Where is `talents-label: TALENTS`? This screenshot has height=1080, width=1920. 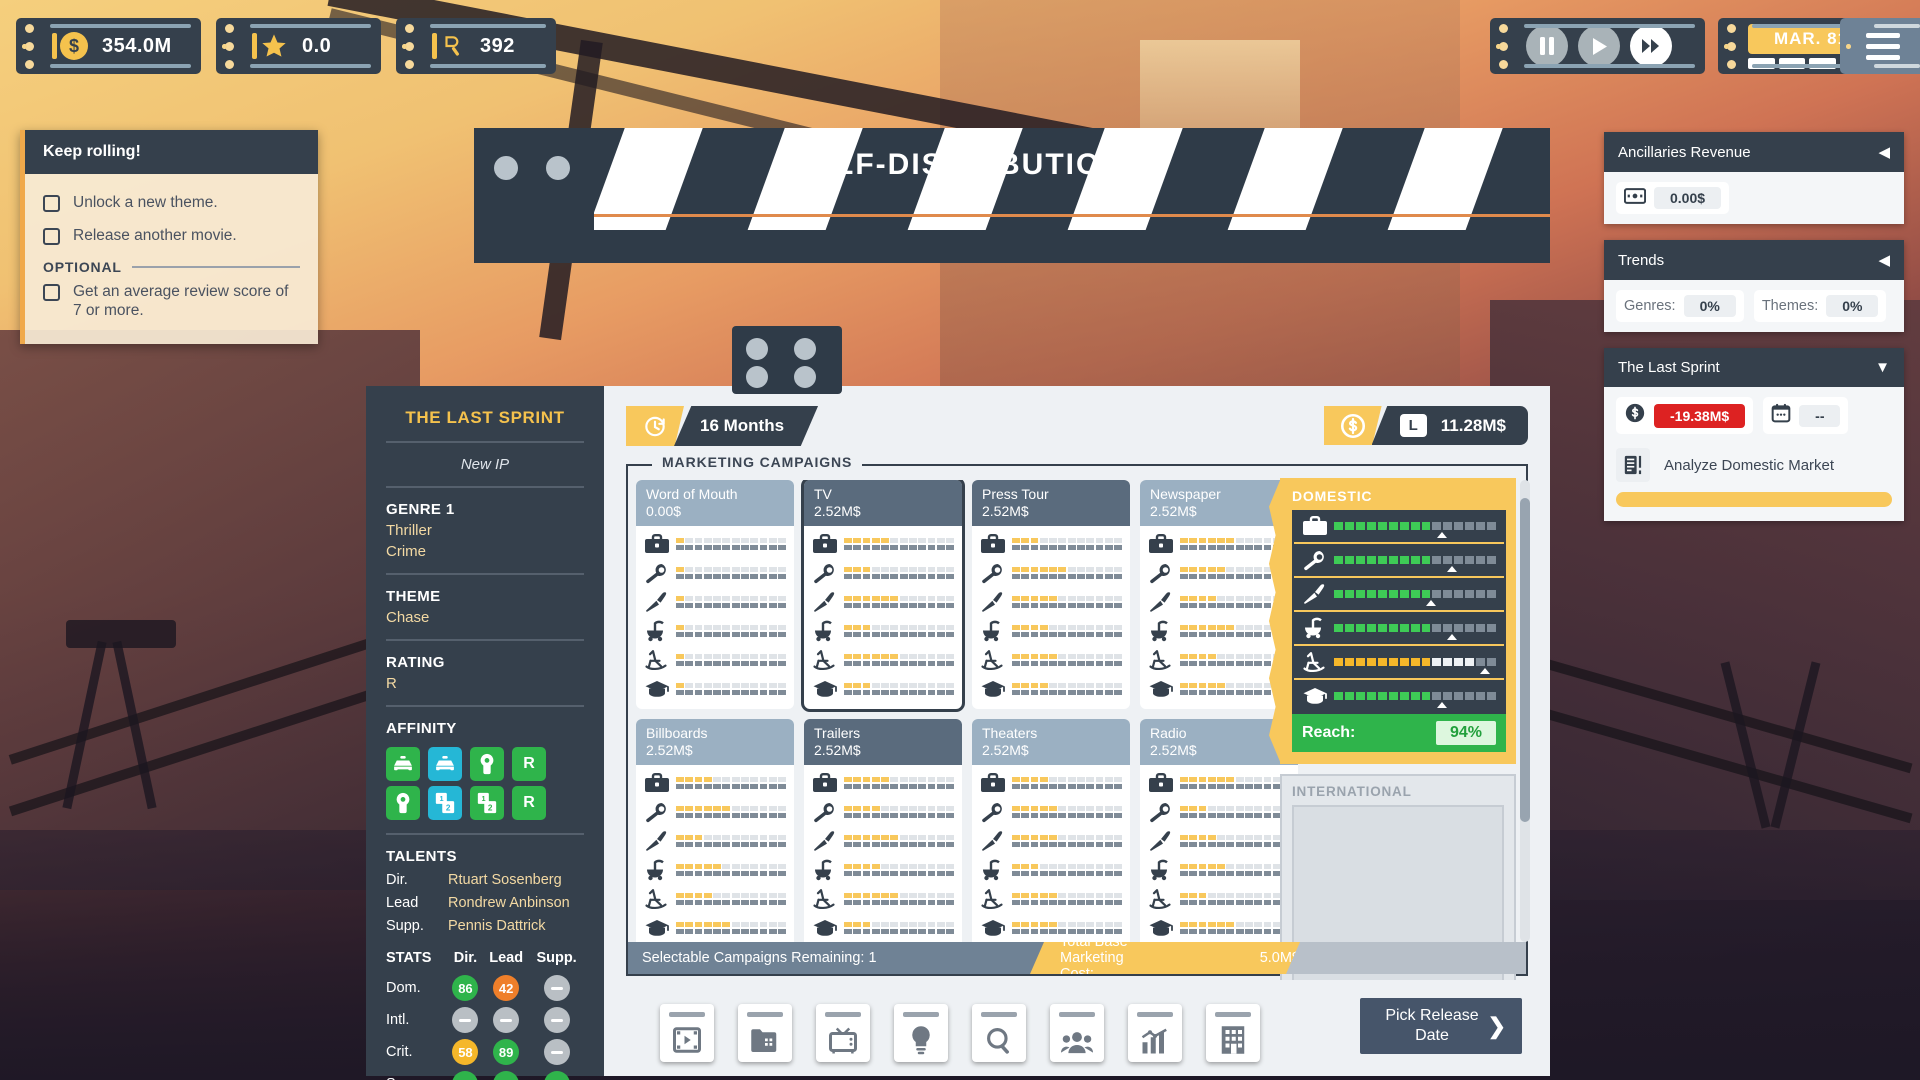 talents-label: TALENTS is located at coordinates (421, 856).